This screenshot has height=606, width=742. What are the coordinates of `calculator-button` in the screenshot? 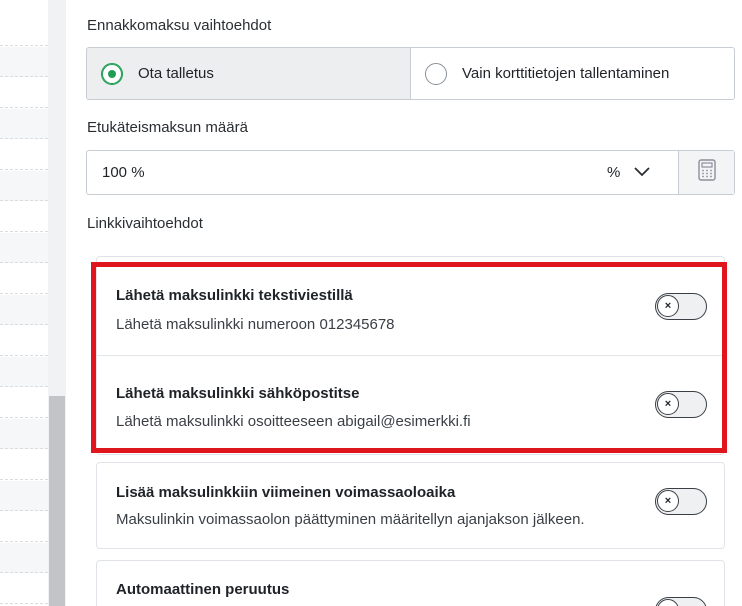 It's located at (706, 172).